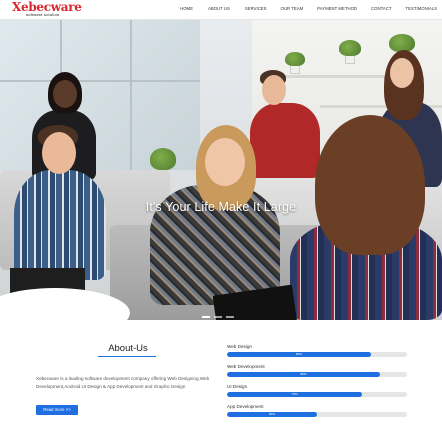 This screenshot has width=442, height=434. Describe the element at coordinates (43, 14) in the screenshot. I see `brand-tagline: software solution` at that location.